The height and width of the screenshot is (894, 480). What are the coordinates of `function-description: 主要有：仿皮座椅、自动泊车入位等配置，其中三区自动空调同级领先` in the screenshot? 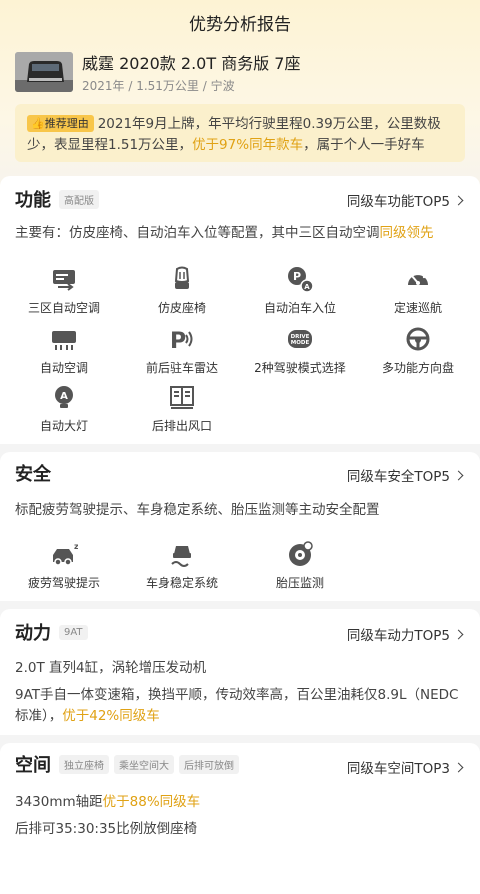 It's located at (224, 233).